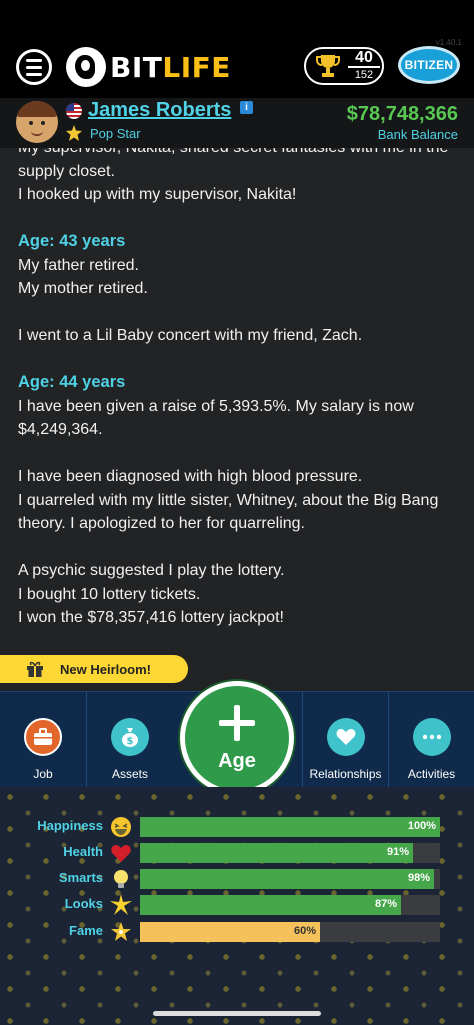 The image size is (474, 1025). What do you see at coordinates (431, 737) in the screenshot?
I see `more-dots-icon` at bounding box center [431, 737].